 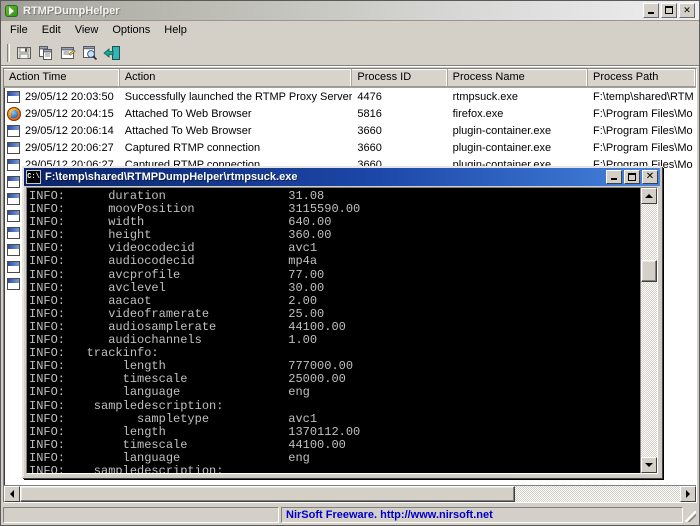 I want to click on console-scroll-track, so click(x=649, y=330).